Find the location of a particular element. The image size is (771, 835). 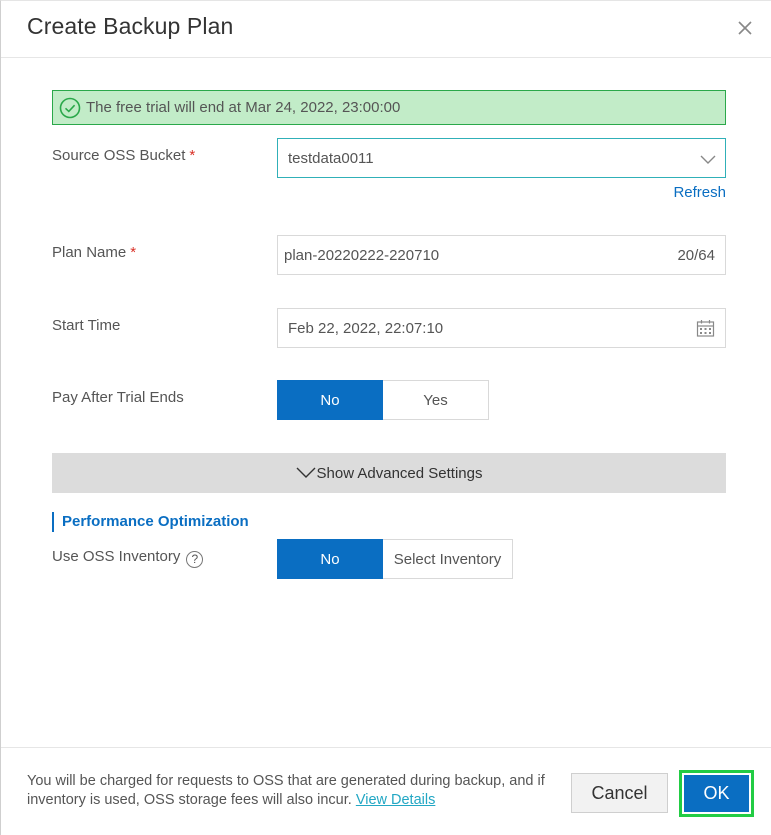

source-bucket-label: Source OSS Bucket * is located at coordinates (123, 155).